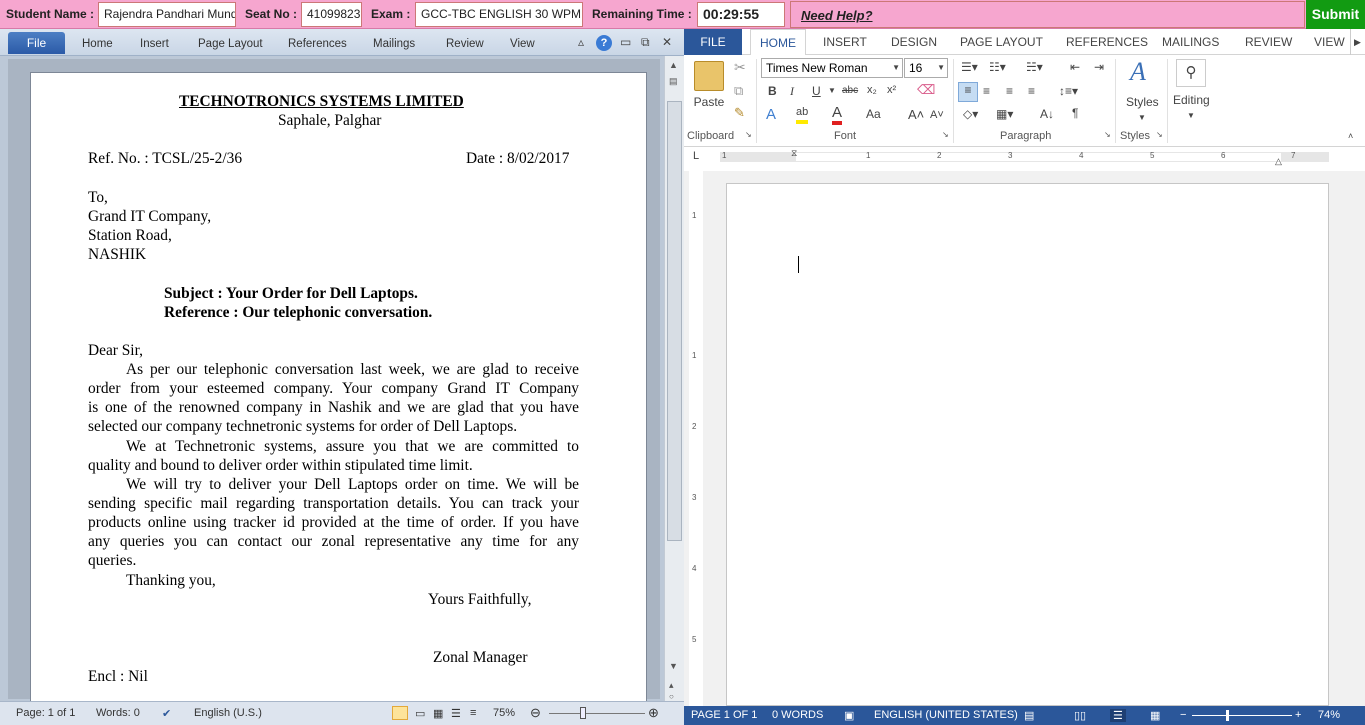 The width and height of the screenshot is (1365, 725). I want to click on tab-file: File, so click(36, 43).